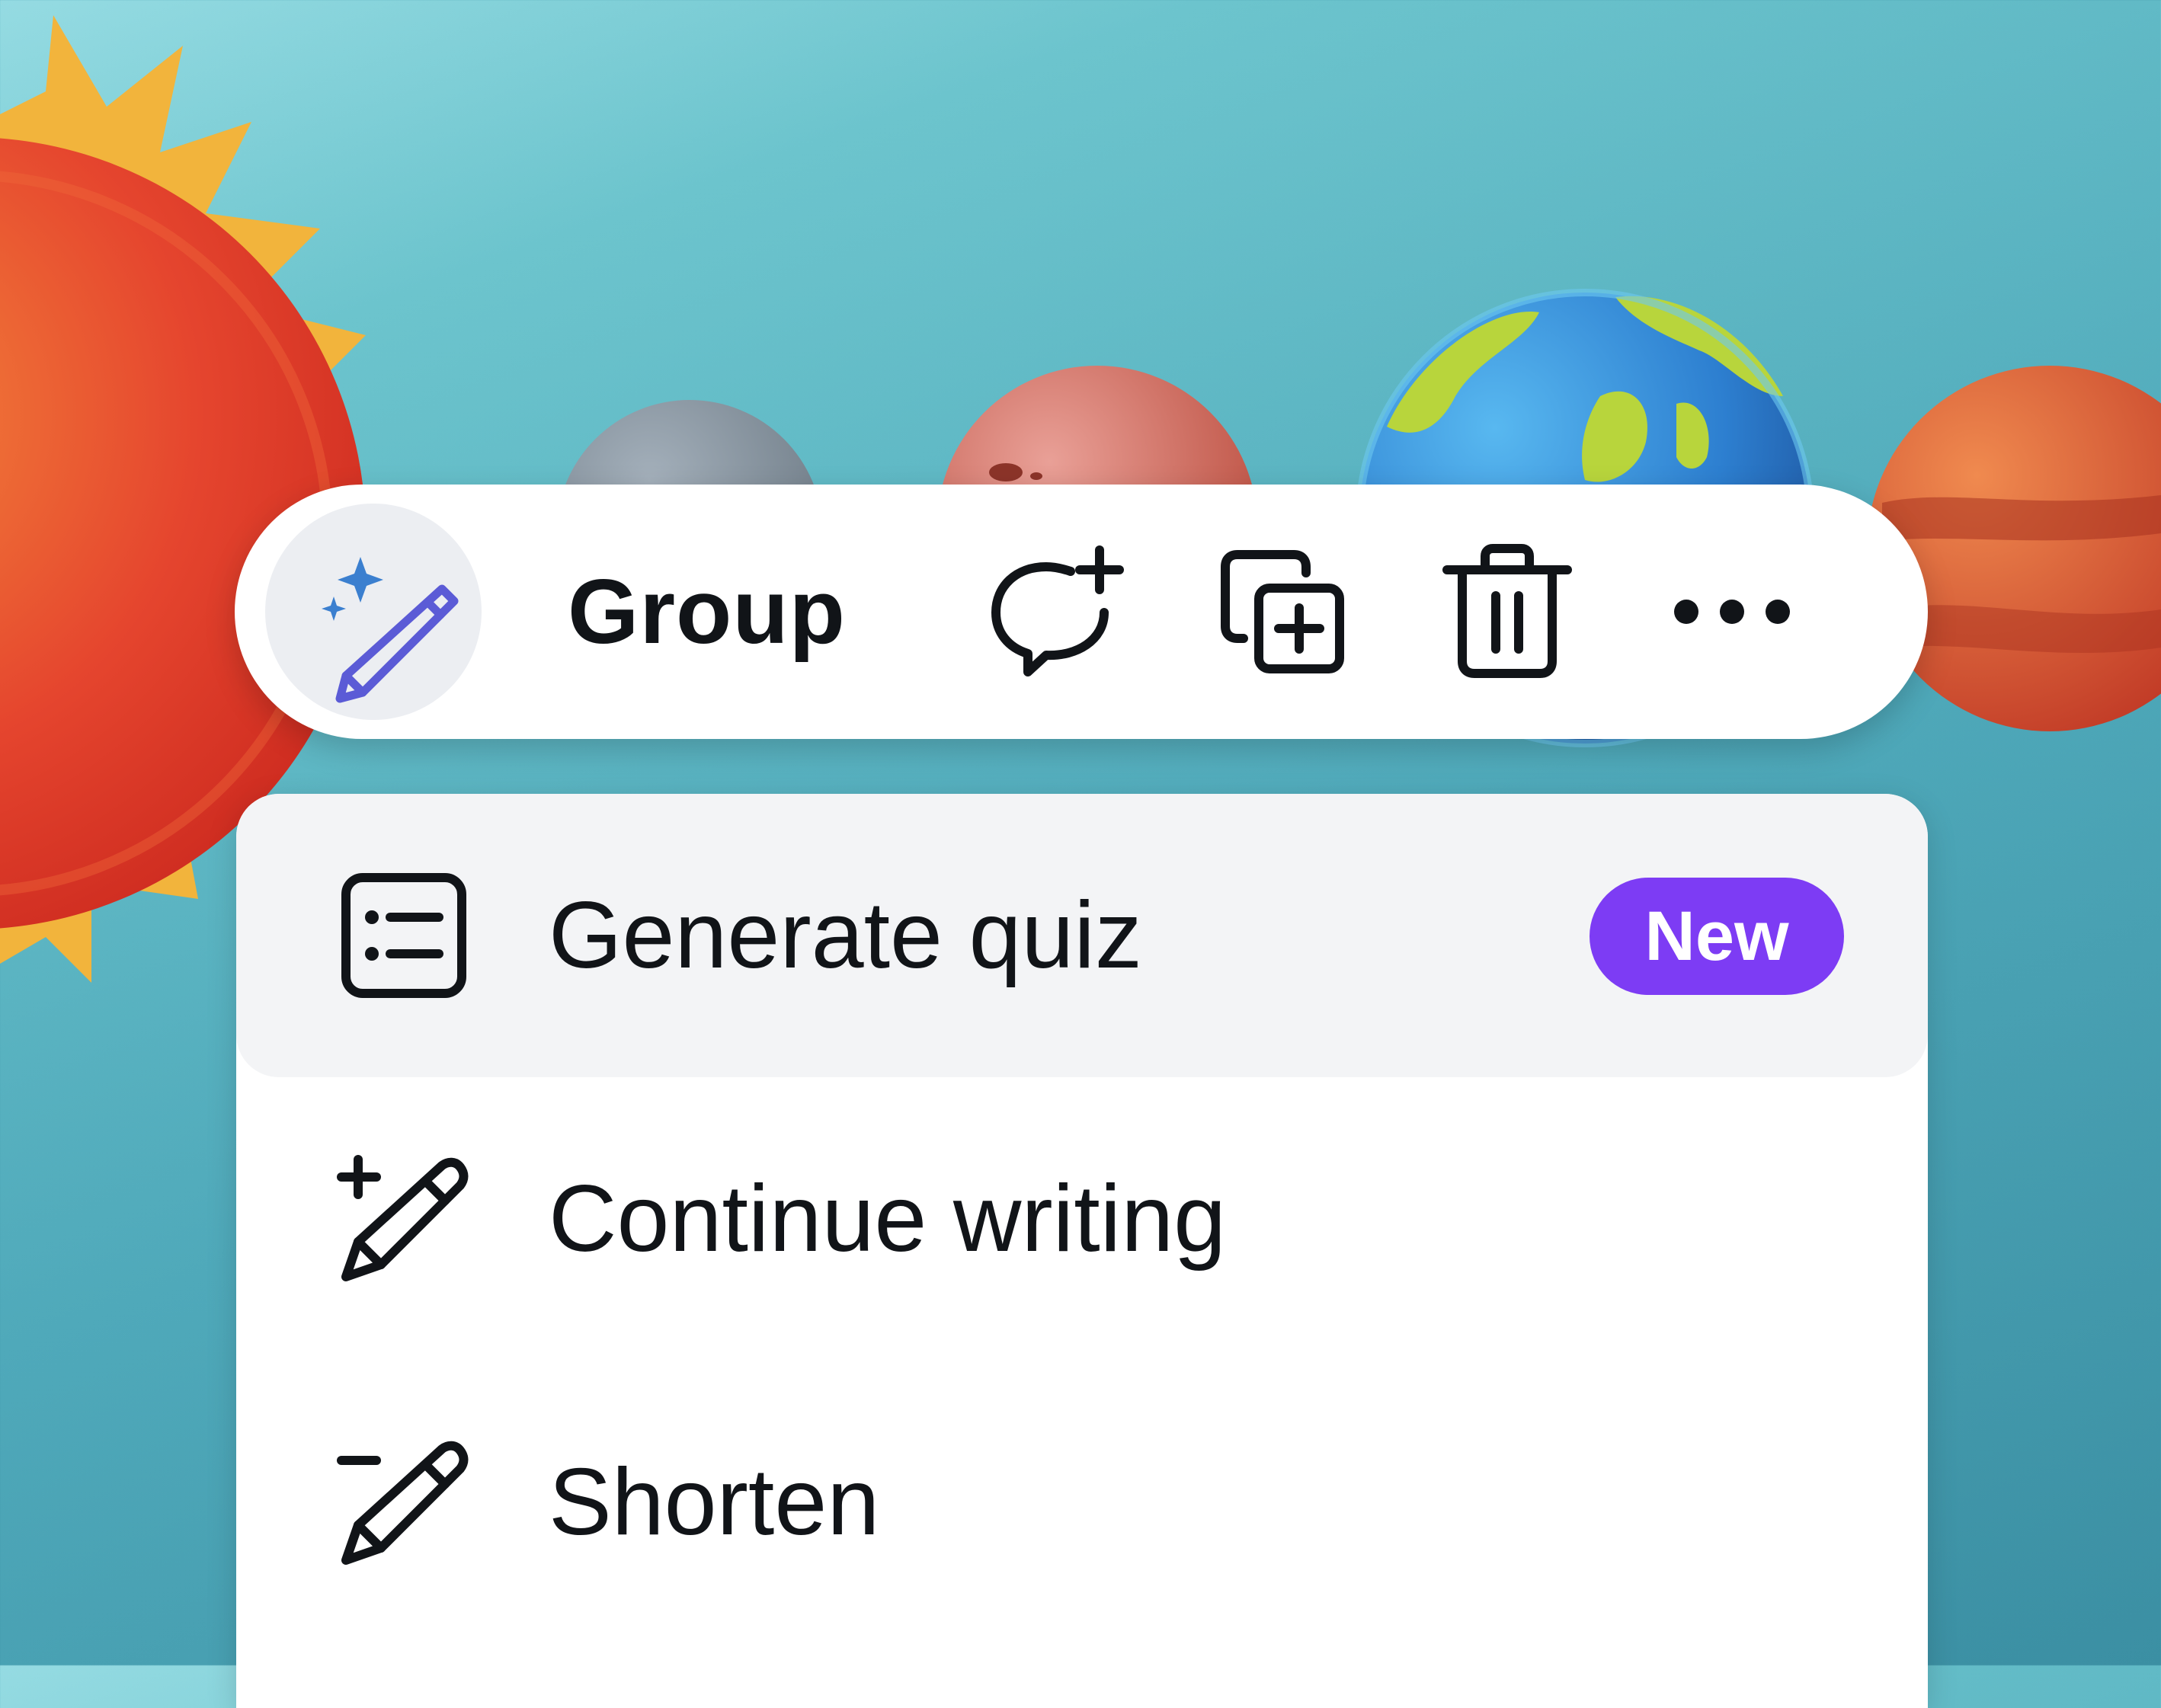 This screenshot has width=2161, height=1708. I want to click on trash-icon, so click(1507, 611).